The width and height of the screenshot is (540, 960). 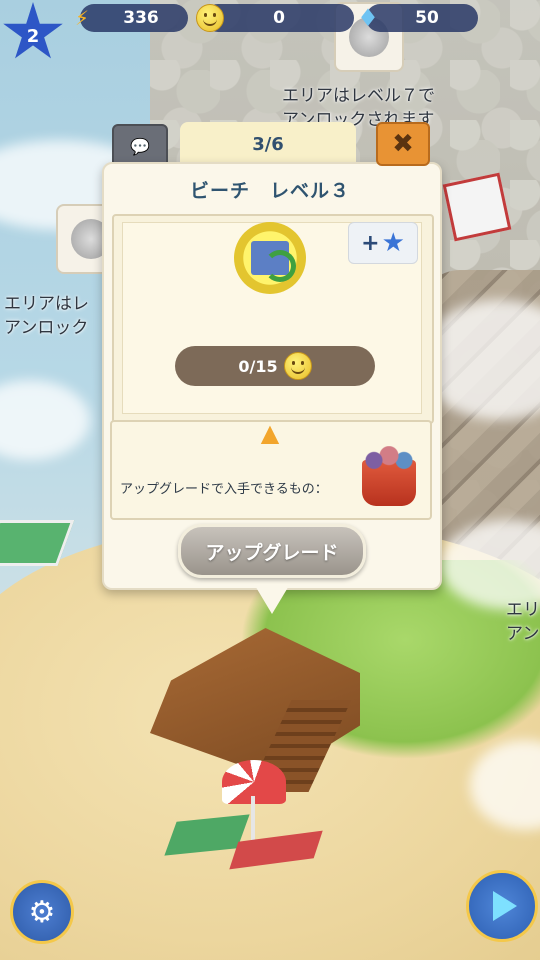 What do you see at coordinates (523, 610) in the screenshot?
I see `area-lock-line: エリ` at bounding box center [523, 610].